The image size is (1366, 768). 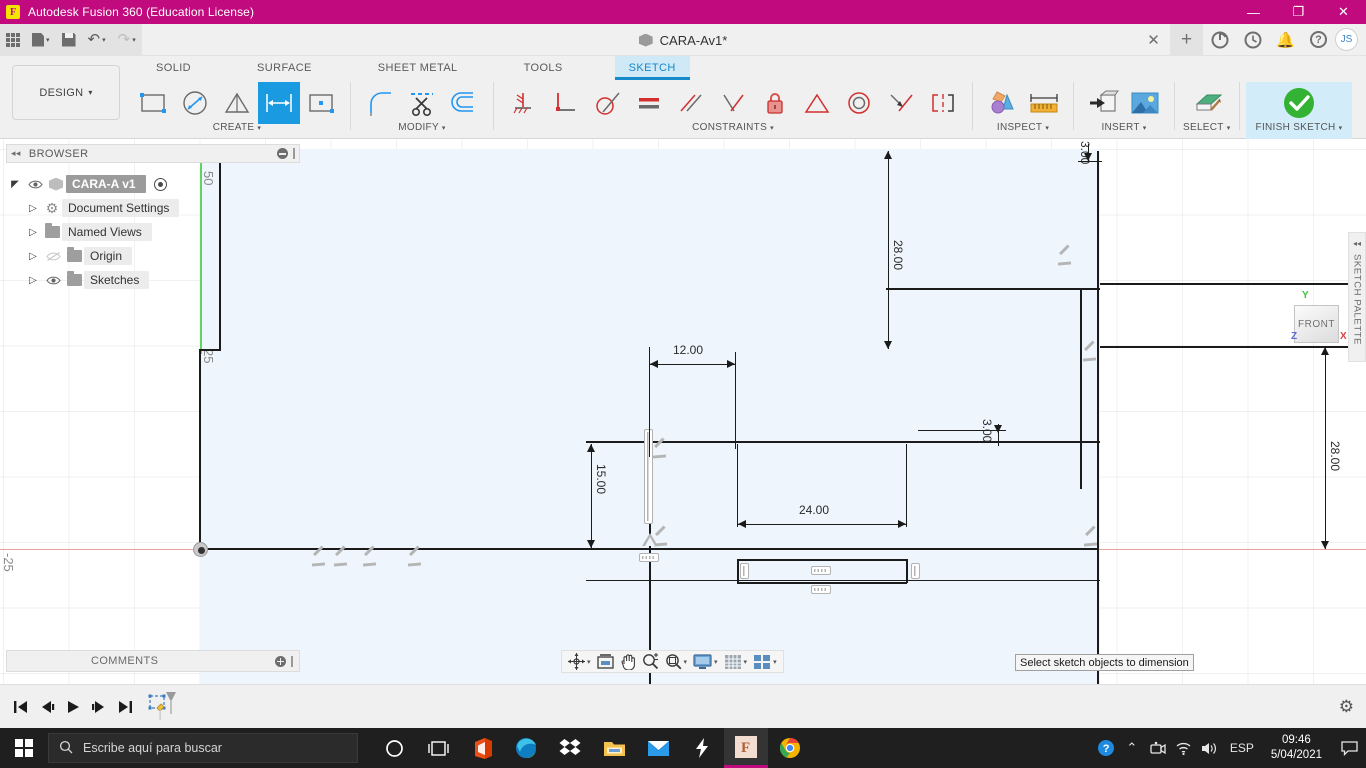 What do you see at coordinates (649, 103) in the screenshot?
I see `equal-icon` at bounding box center [649, 103].